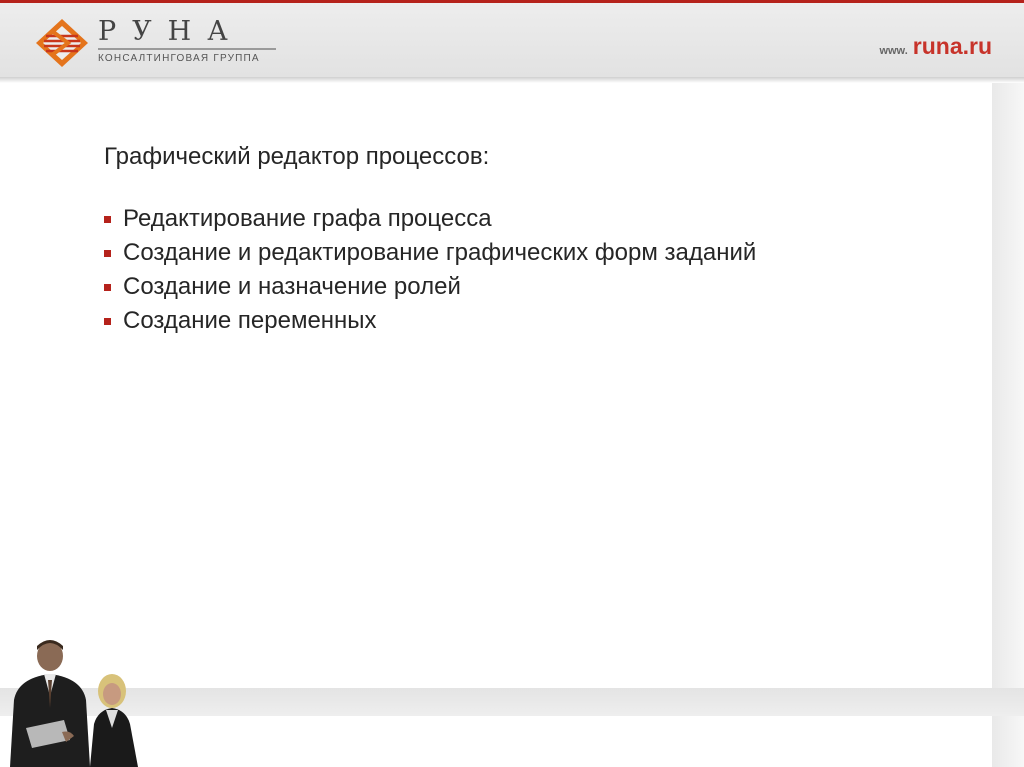  I want to click on man-figure-icon, so click(50, 703).